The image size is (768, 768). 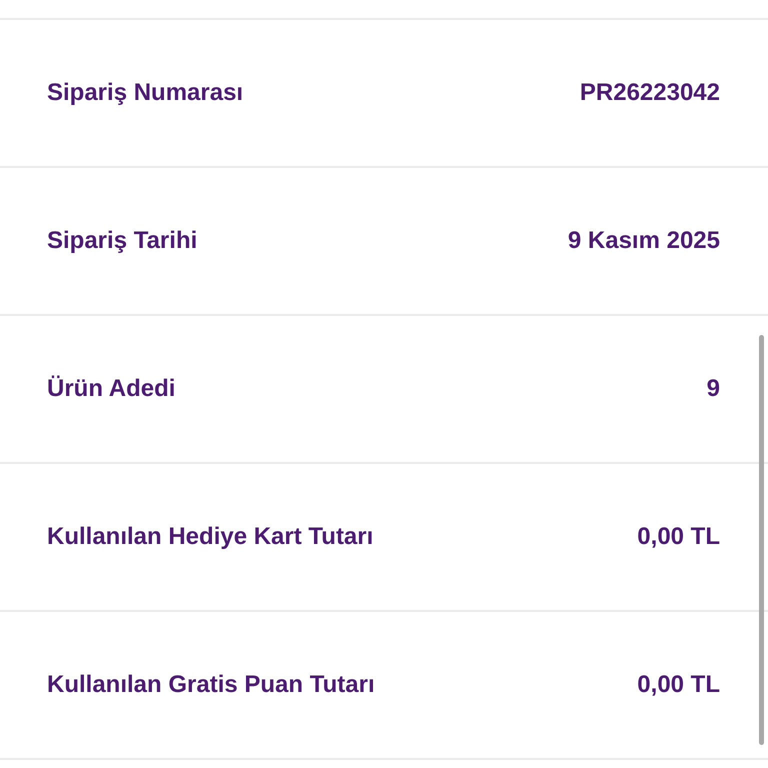 What do you see at coordinates (713, 389) in the screenshot?
I see `field-value: 9` at bounding box center [713, 389].